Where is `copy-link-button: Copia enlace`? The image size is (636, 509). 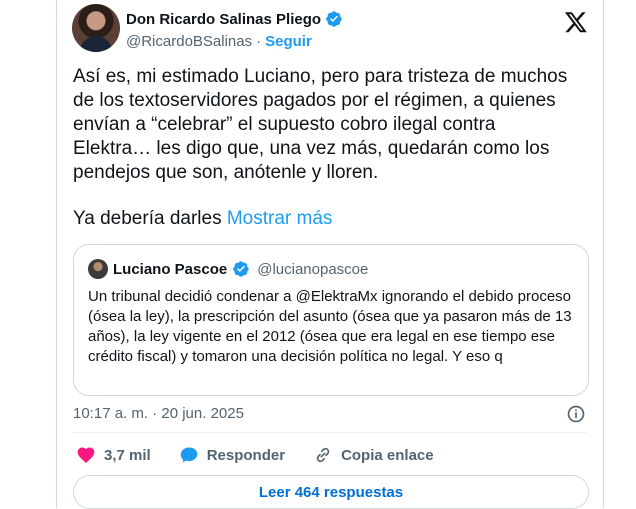 copy-link-button: Copia enlace is located at coordinates (373, 455).